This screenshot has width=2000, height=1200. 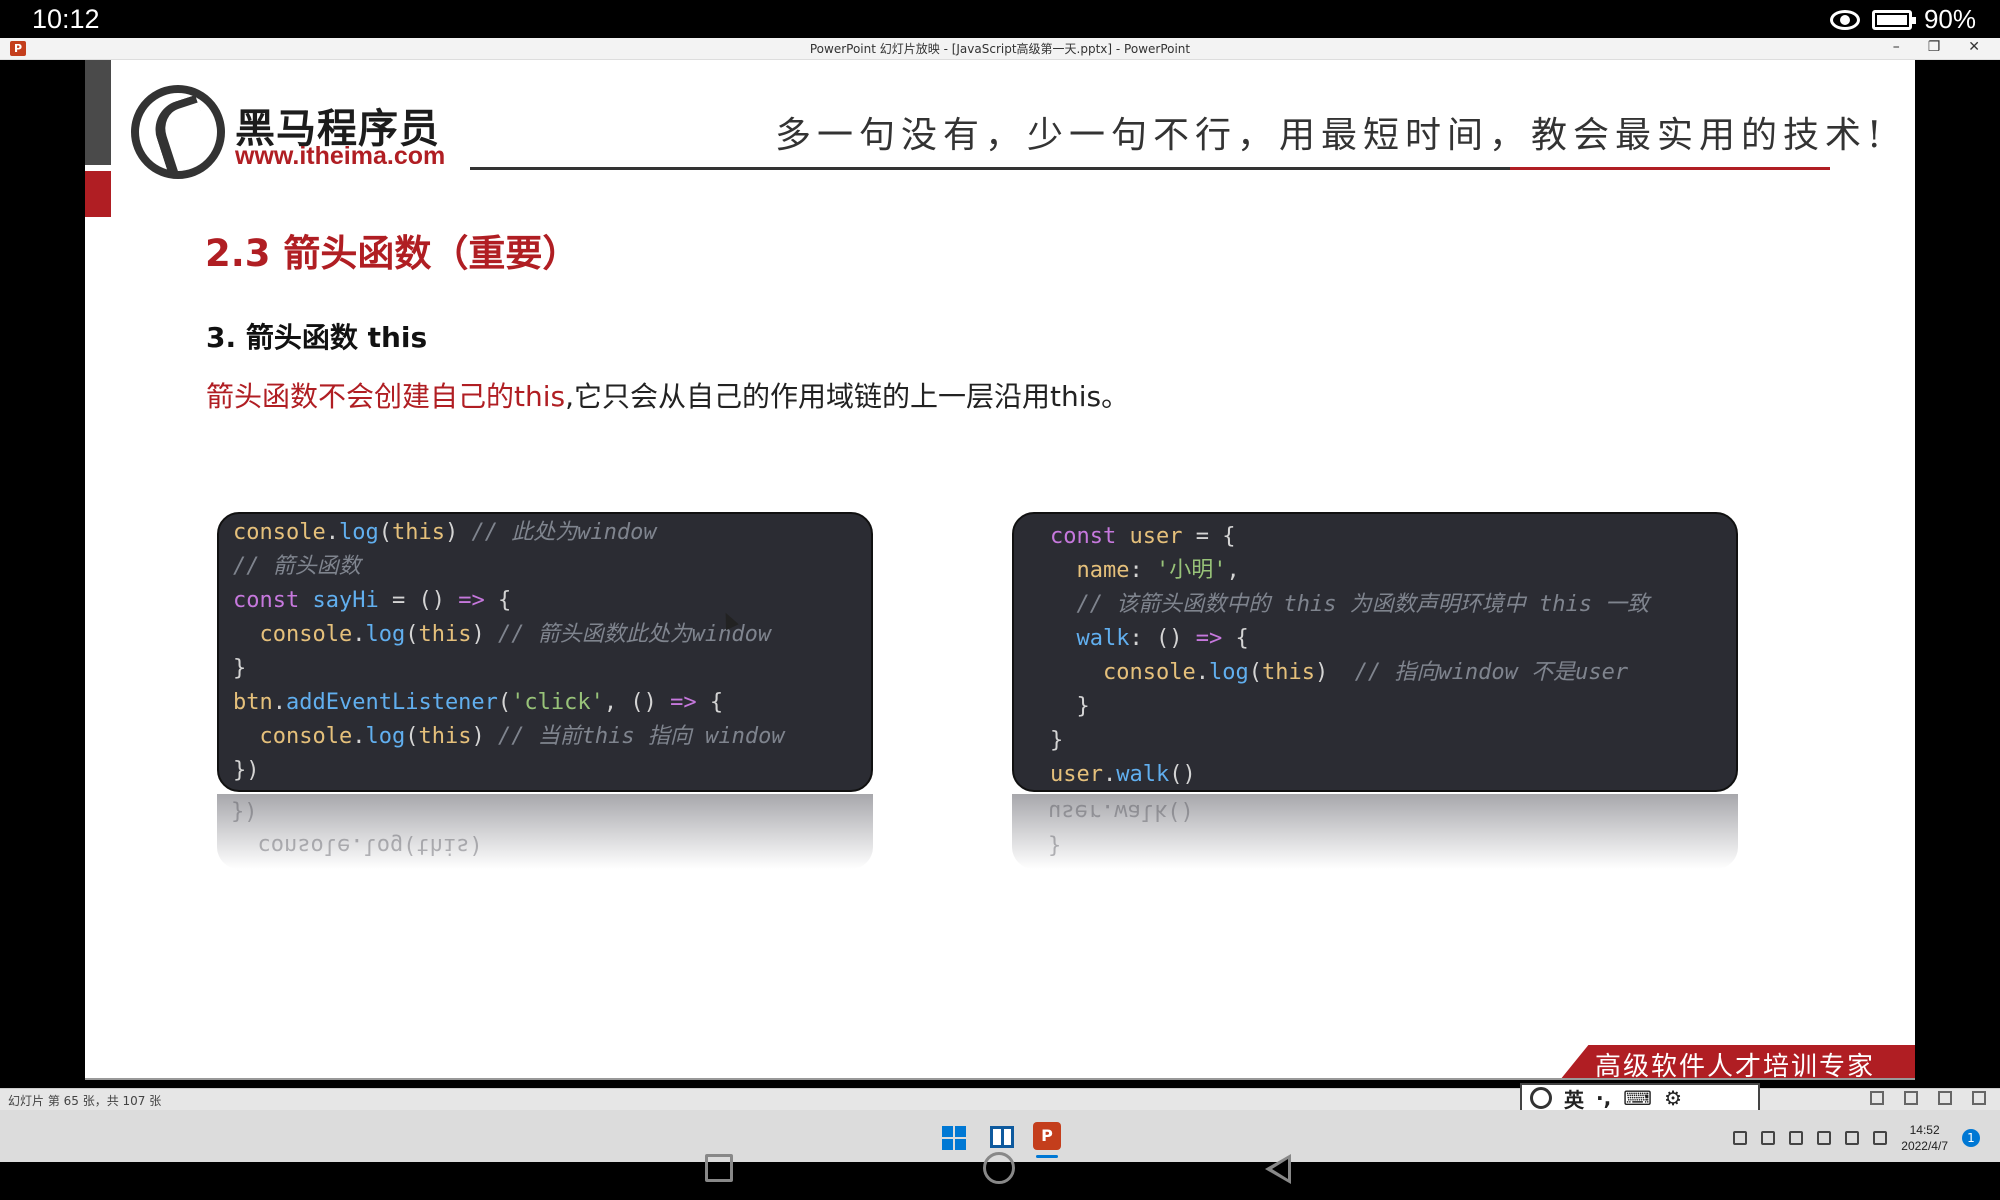 What do you see at coordinates (1844, 19) in the screenshot?
I see `eye-icon` at bounding box center [1844, 19].